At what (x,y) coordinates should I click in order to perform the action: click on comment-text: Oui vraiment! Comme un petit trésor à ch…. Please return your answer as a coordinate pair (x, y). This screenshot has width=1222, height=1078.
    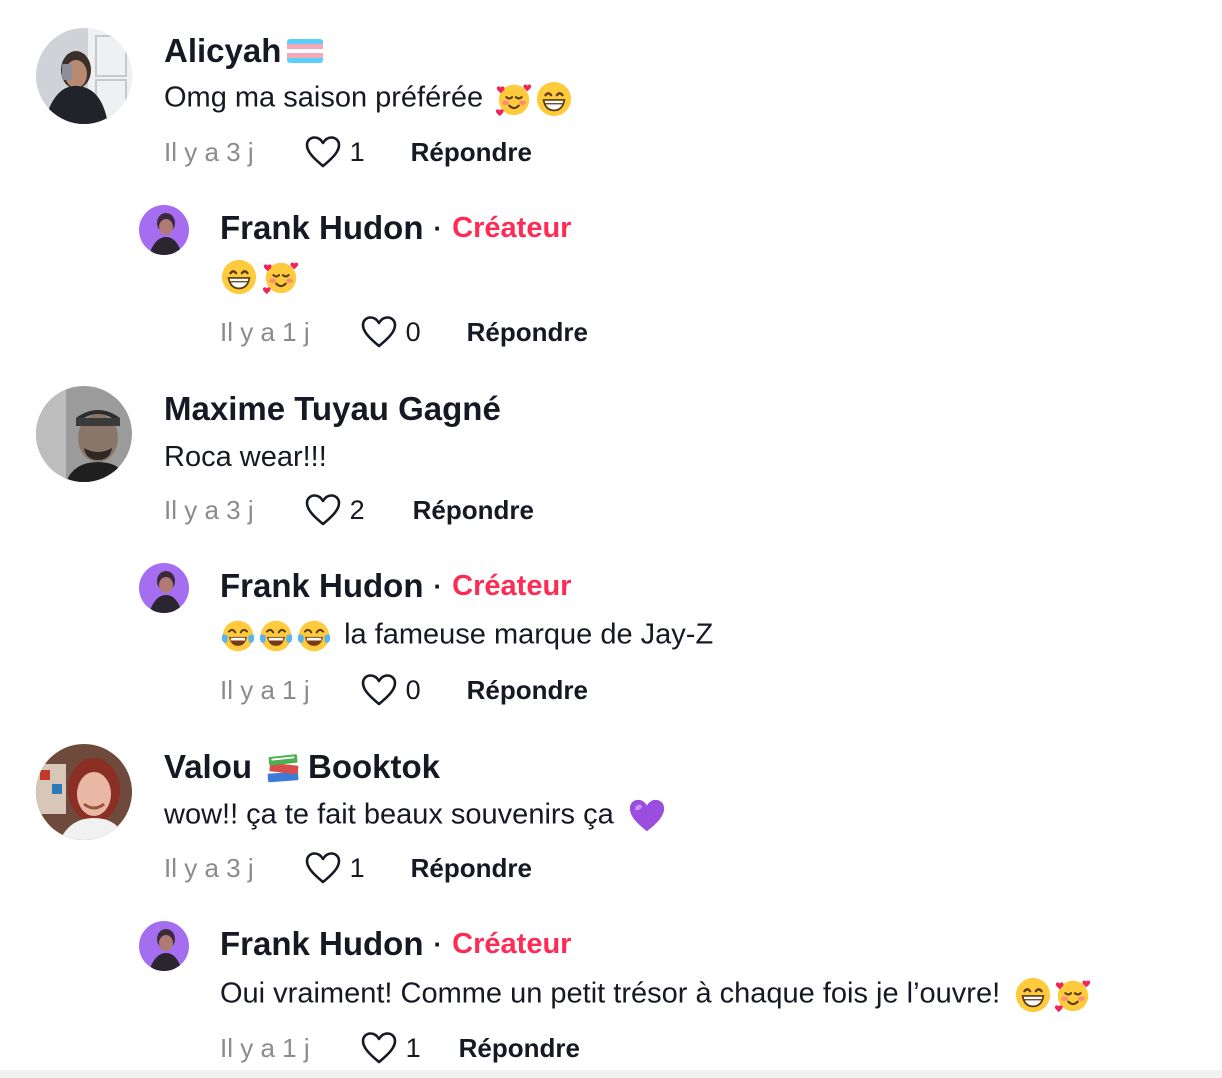
    Looking at the image, I should click on (610, 993).